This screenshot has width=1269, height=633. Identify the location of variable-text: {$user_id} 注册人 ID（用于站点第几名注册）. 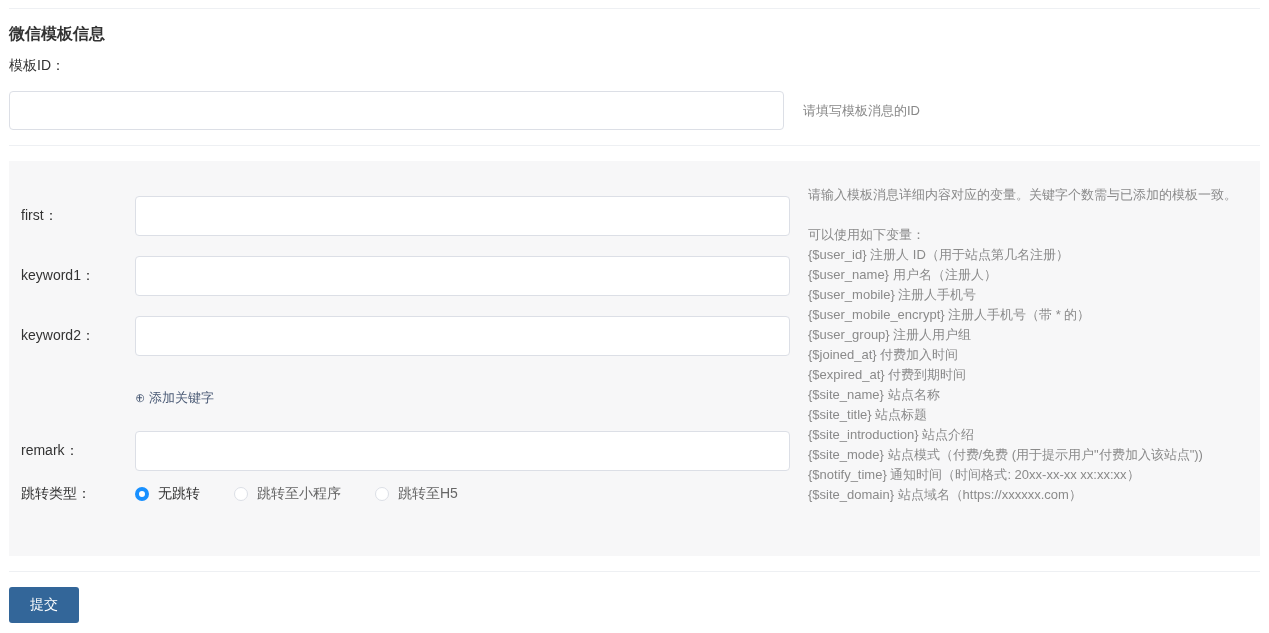
(939, 255).